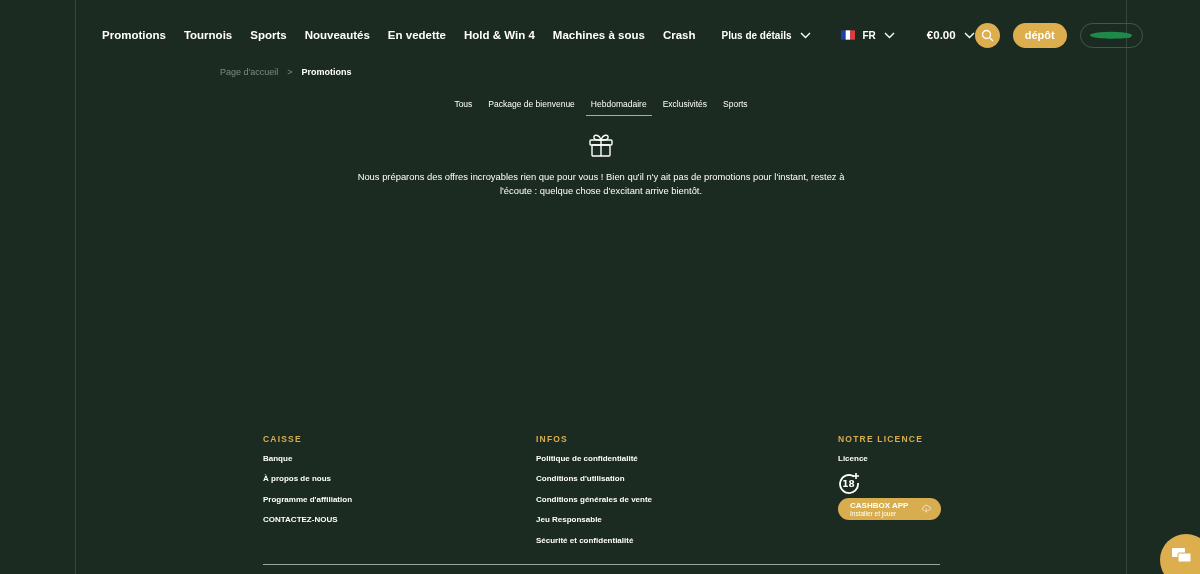  Describe the element at coordinates (463, 105) in the screenshot. I see `category-tab: Tous` at that location.